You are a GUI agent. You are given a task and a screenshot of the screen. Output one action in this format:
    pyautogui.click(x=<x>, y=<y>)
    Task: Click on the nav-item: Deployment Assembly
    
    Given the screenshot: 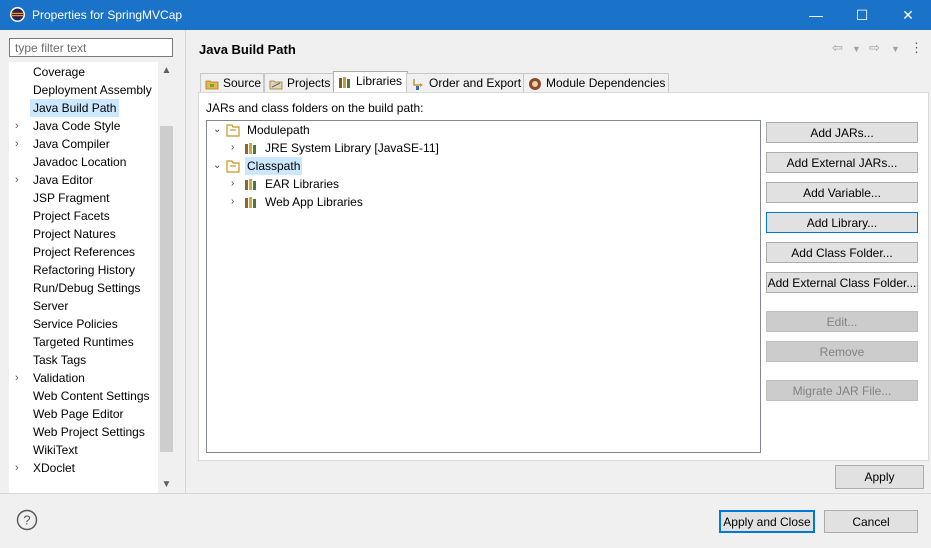 What is the action you would take?
    pyautogui.click(x=84, y=90)
    